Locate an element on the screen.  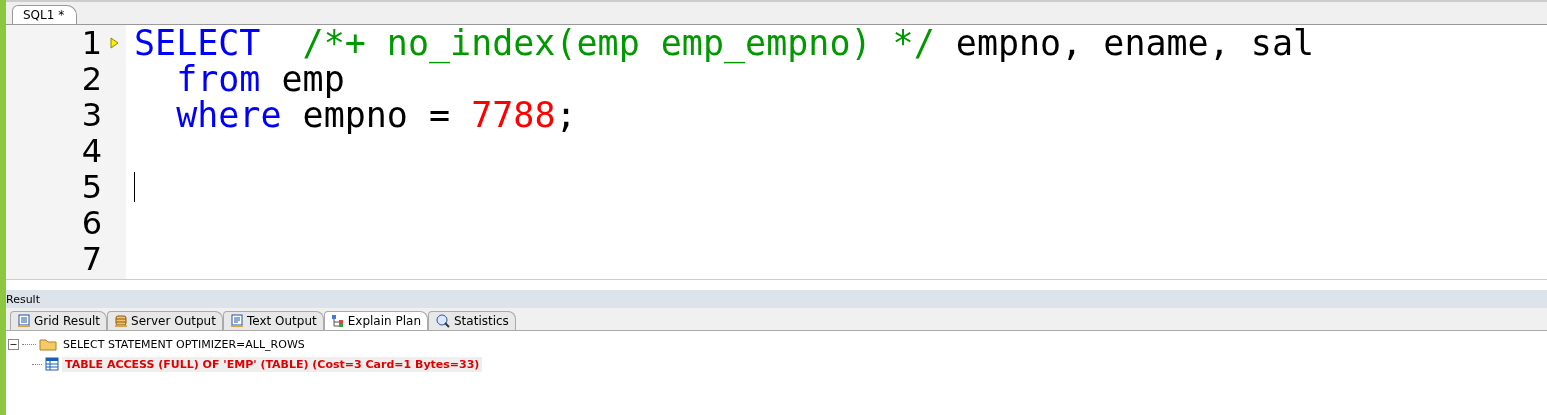
grid-icon is located at coordinates (24, 321).